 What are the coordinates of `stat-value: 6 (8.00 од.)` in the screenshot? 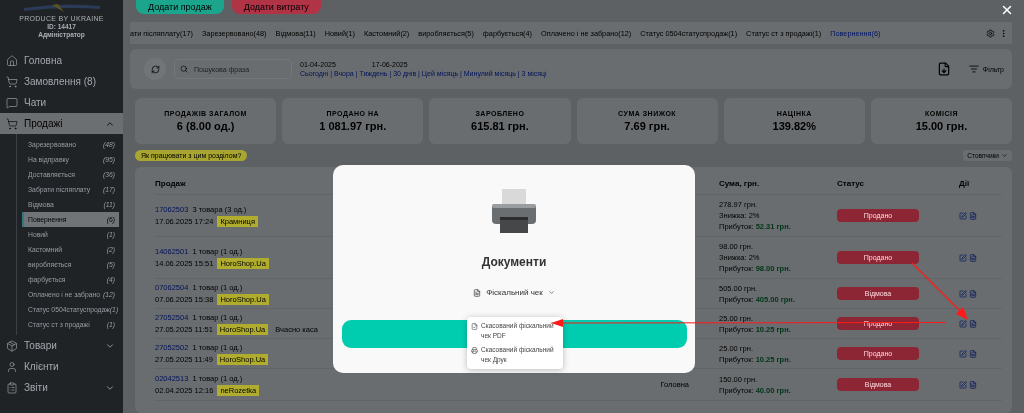 It's located at (205, 126).